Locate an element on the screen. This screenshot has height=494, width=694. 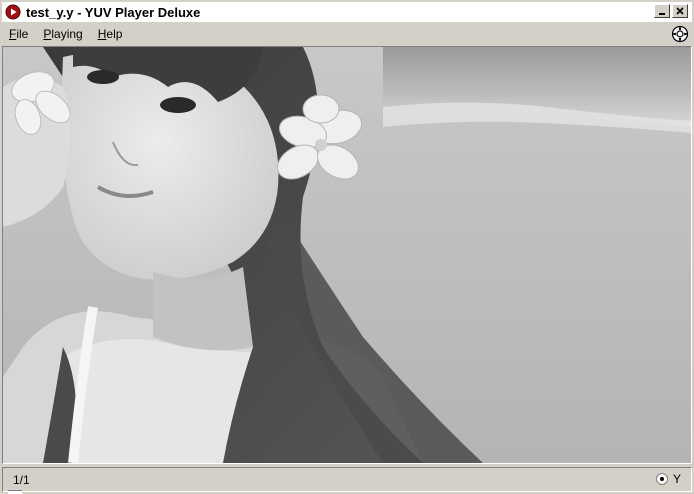
resize-grip is located at coordinates (15, 492).